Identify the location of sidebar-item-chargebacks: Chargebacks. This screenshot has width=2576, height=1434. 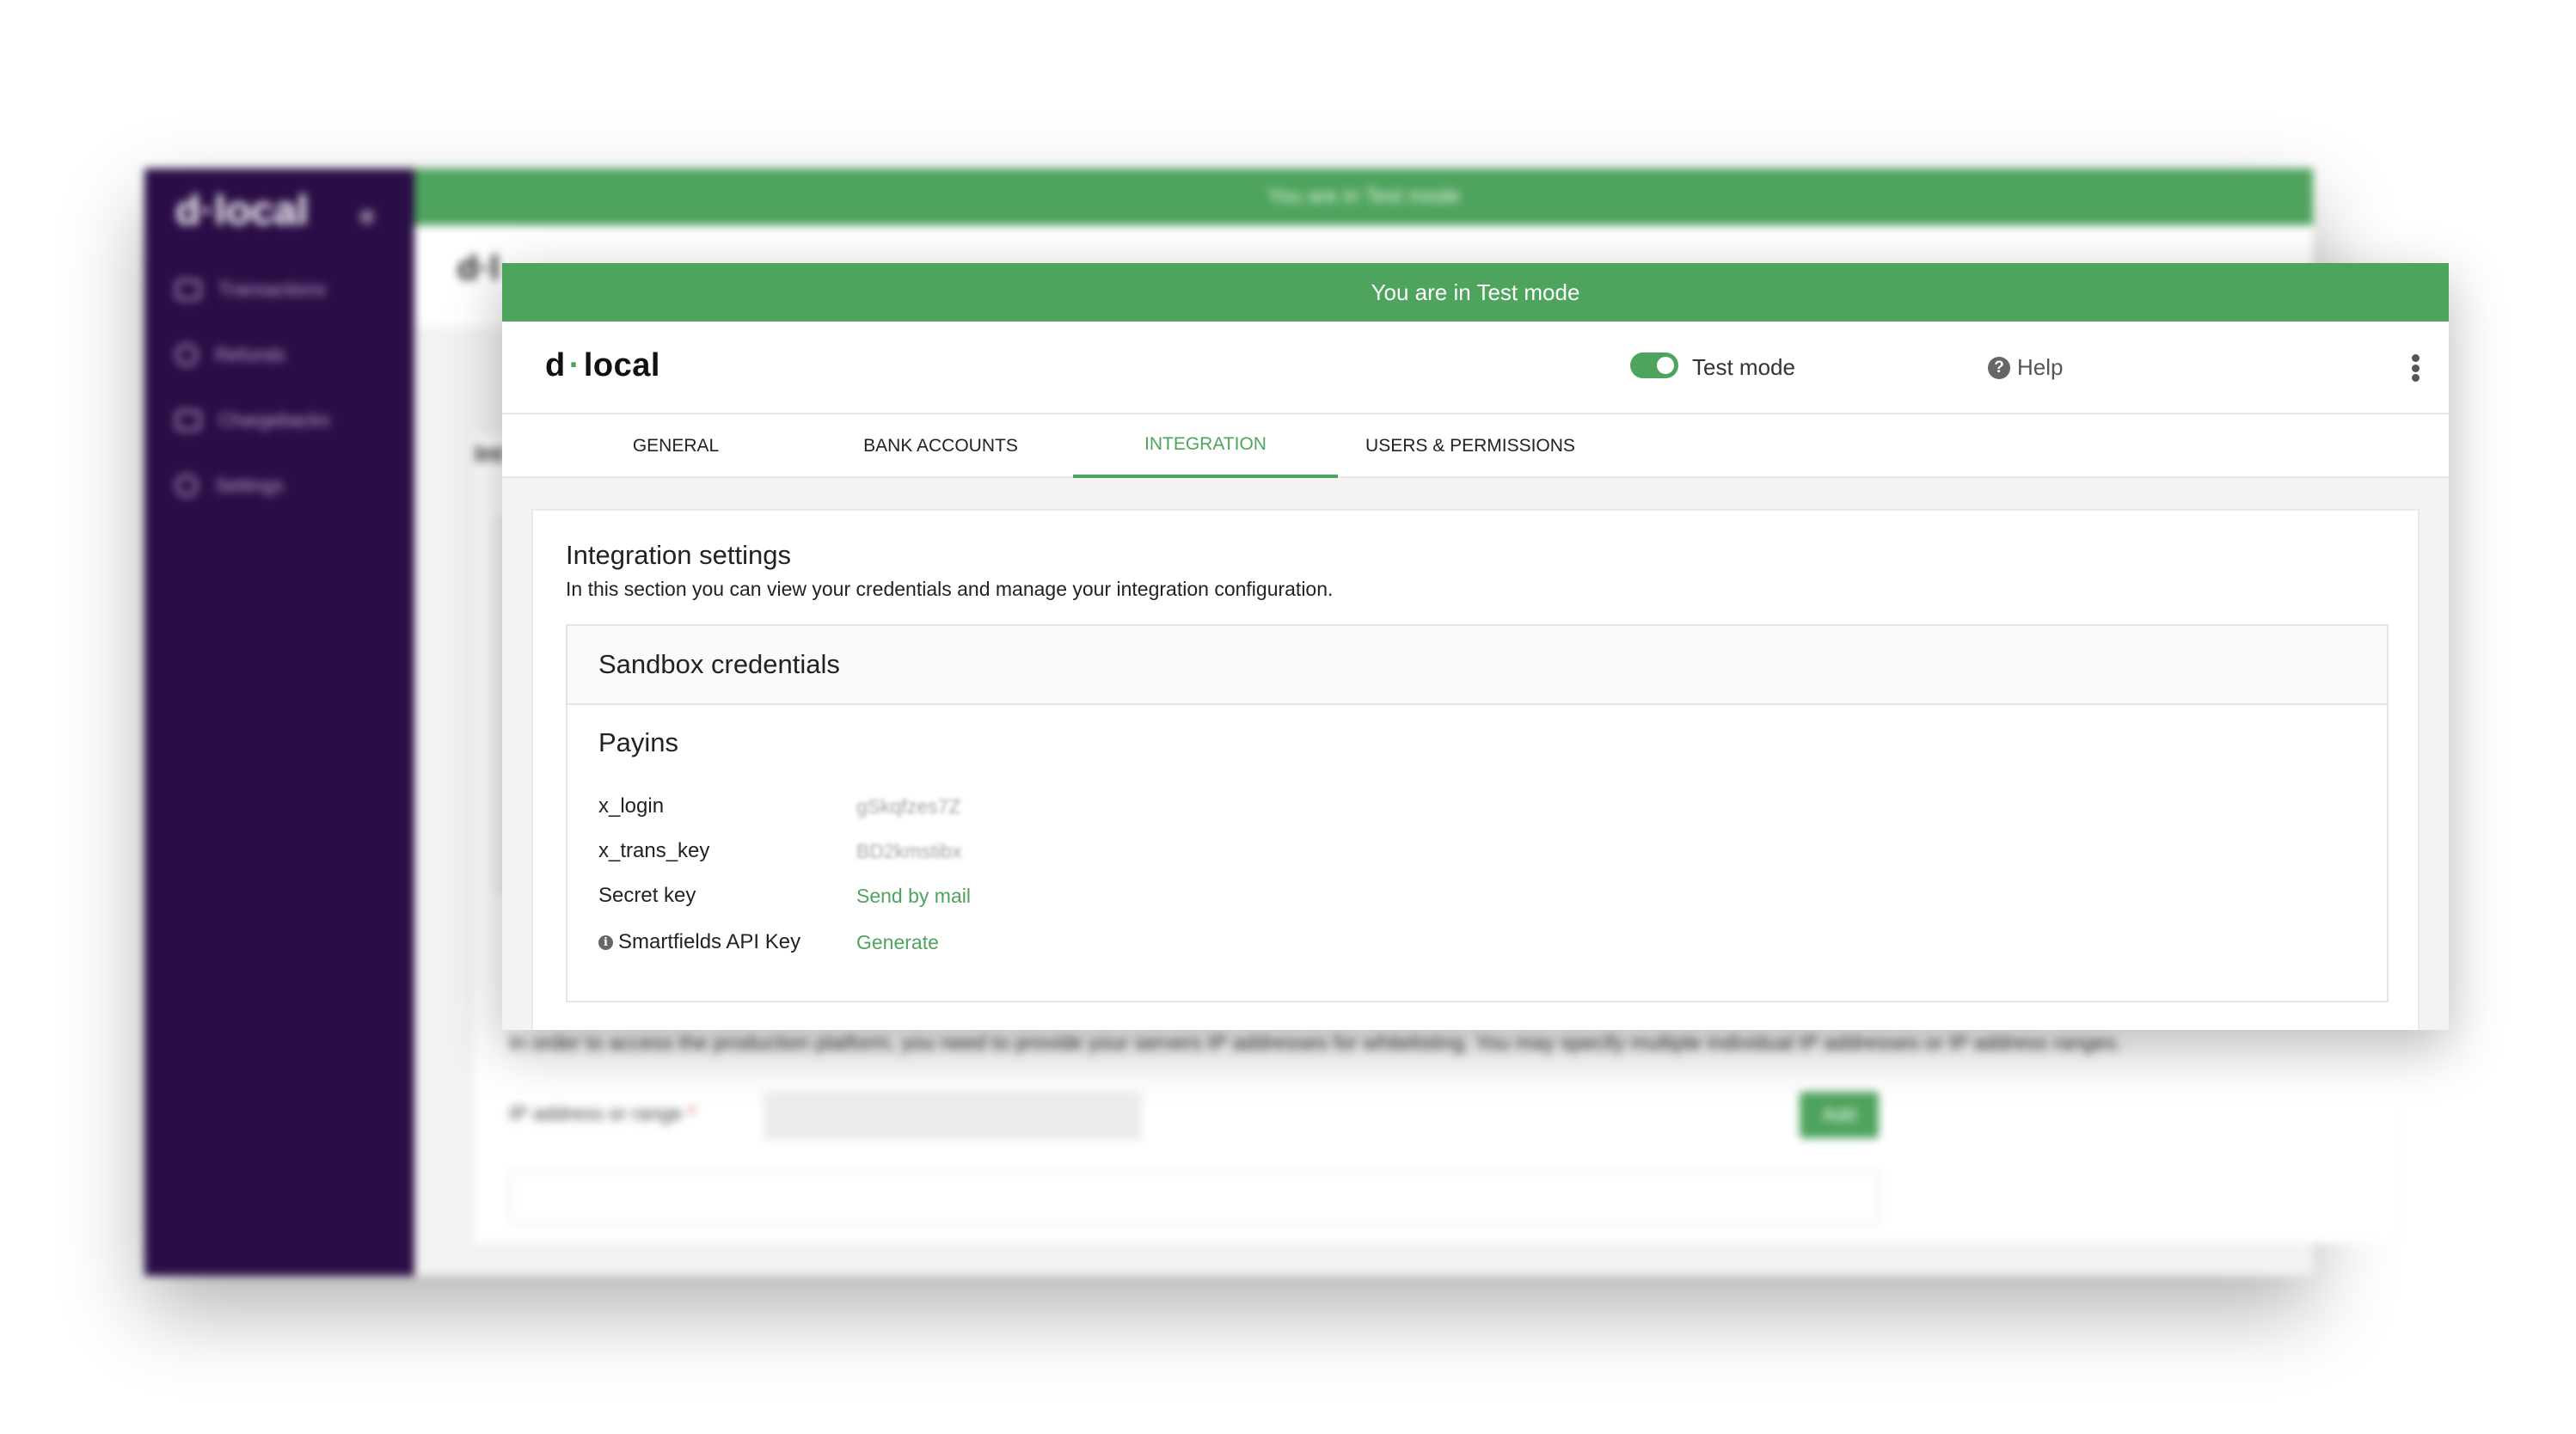
(252, 420).